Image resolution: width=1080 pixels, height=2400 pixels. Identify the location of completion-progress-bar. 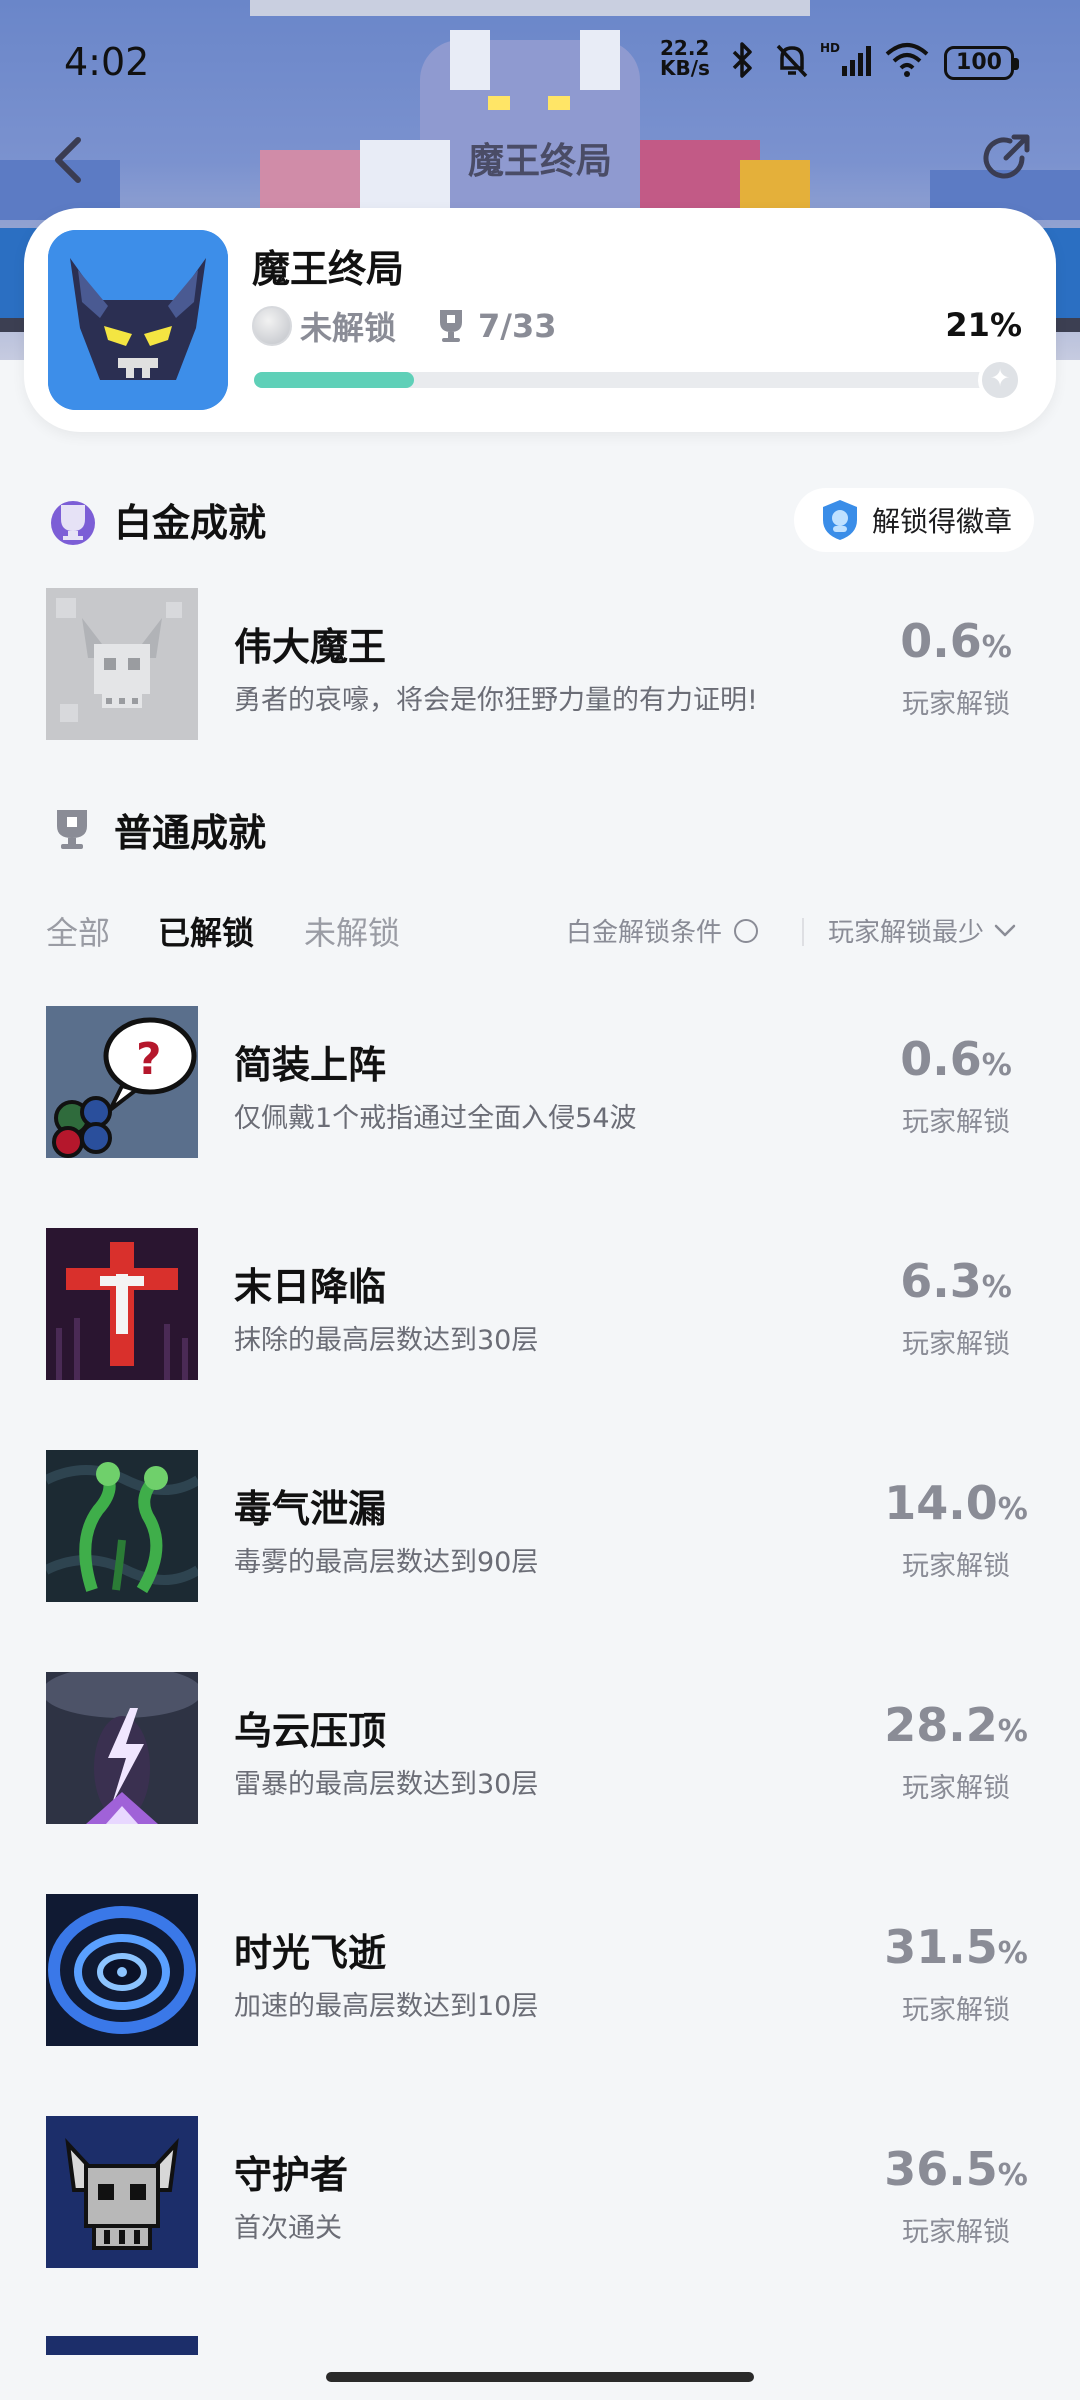
(638, 380).